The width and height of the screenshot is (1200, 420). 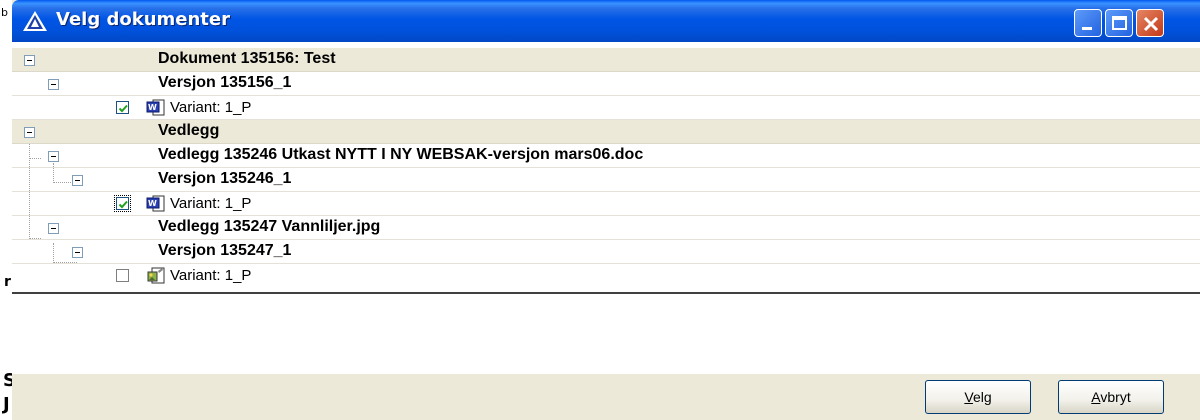 I want to click on attachments-label: Vedlegg, so click(x=189, y=130).